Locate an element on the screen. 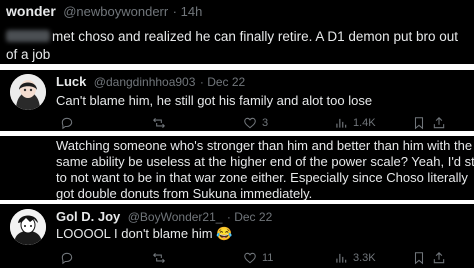  anime-avatar-icon is located at coordinates (28, 92).